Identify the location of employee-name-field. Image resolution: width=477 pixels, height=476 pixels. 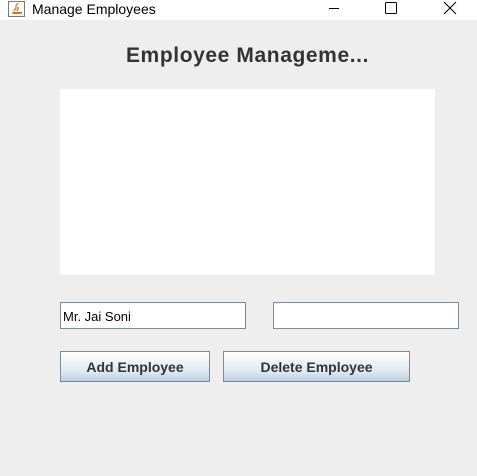
(153, 315).